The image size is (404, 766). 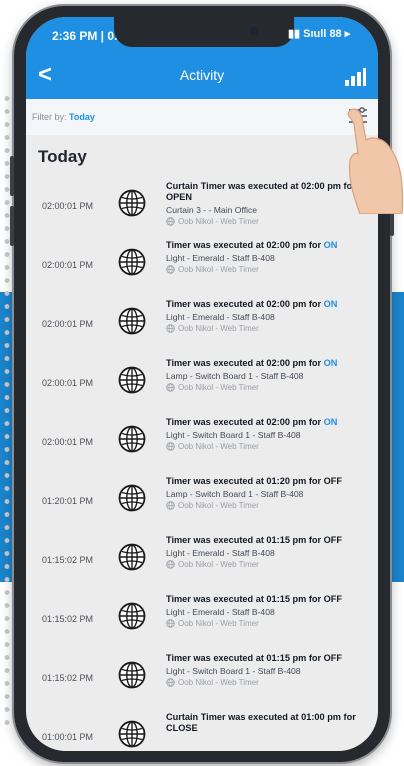 What do you see at coordinates (68, 501) in the screenshot?
I see `activity-time: 01:20:01 PM` at bounding box center [68, 501].